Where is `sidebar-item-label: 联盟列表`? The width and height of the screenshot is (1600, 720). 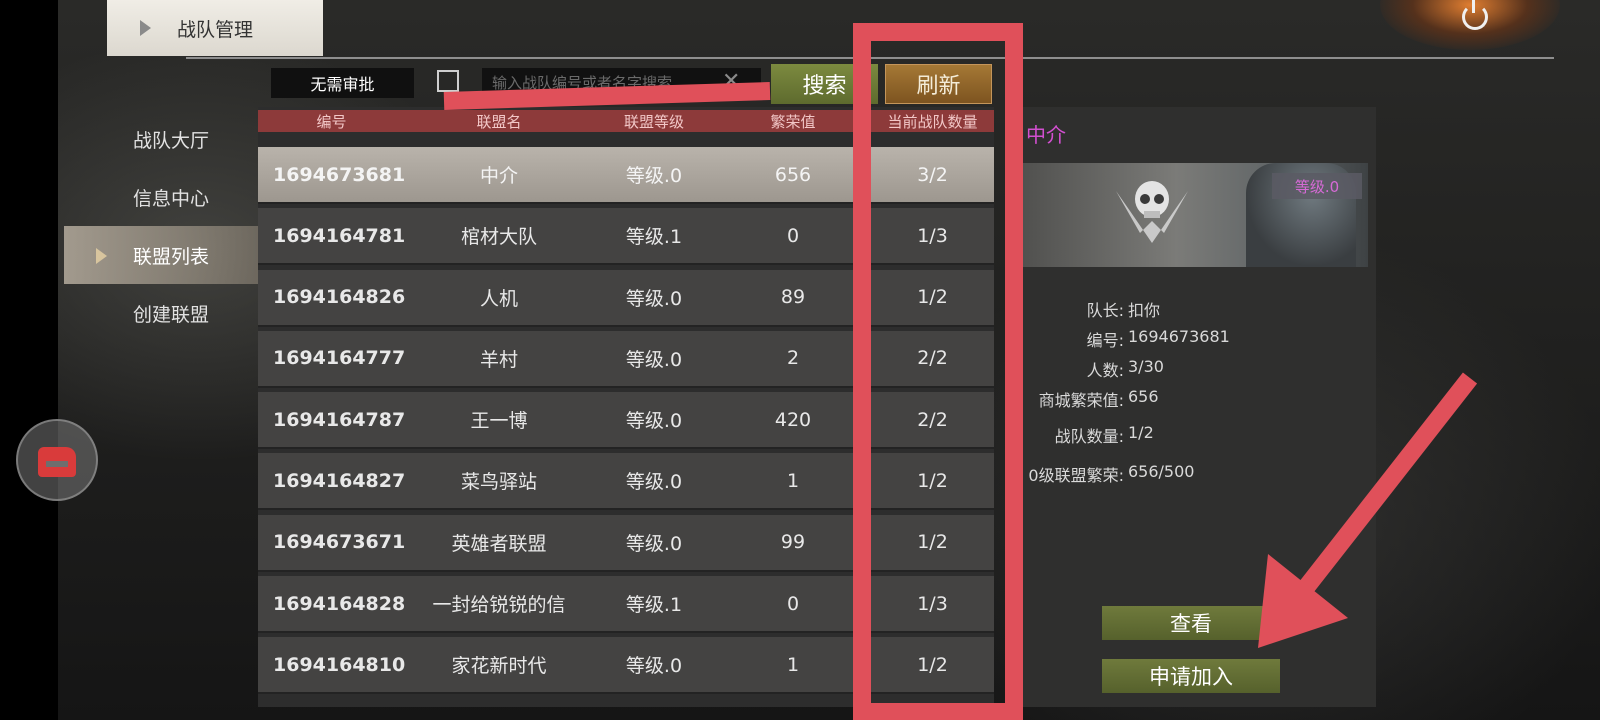
sidebar-item-label: 联盟列表 is located at coordinates (171, 256).